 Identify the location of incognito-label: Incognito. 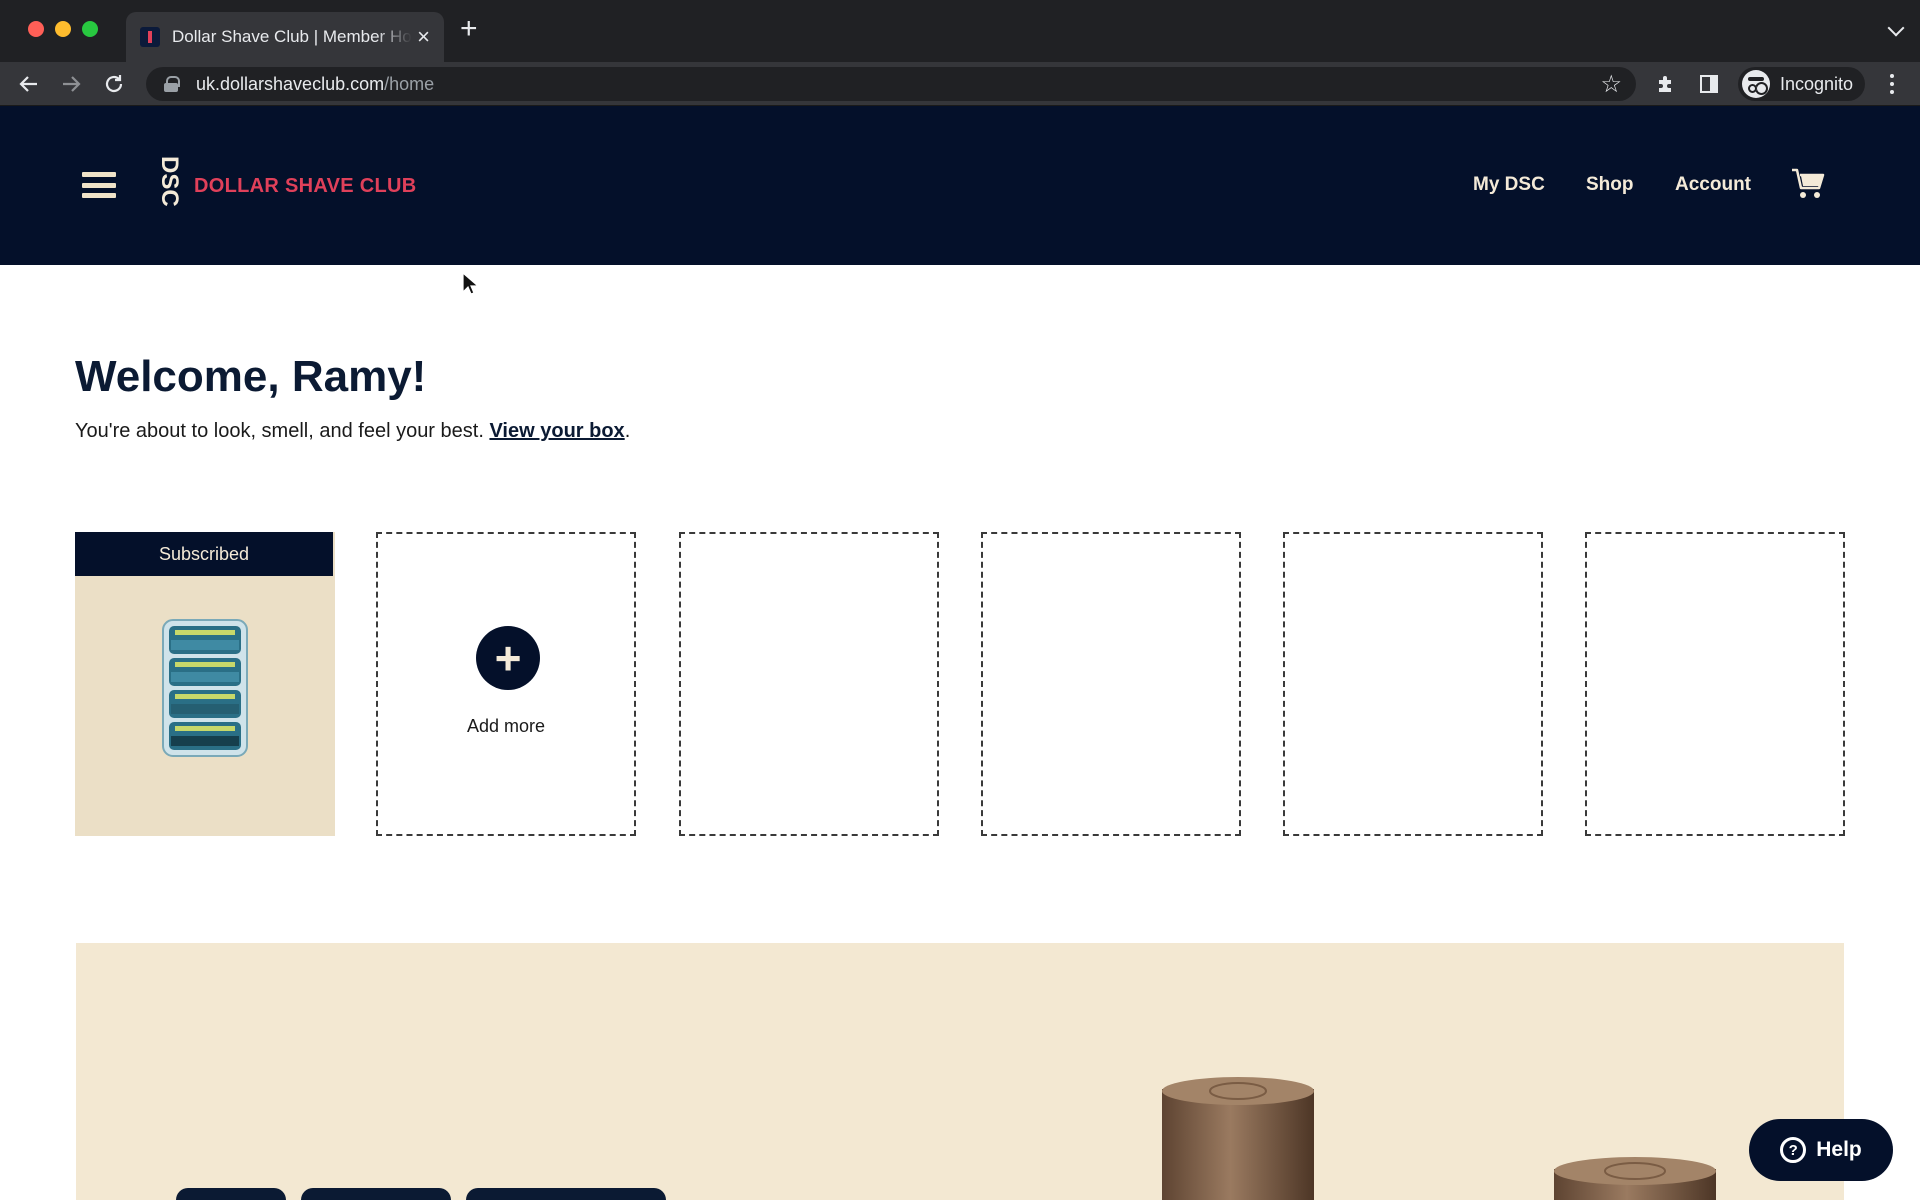
(1817, 83).